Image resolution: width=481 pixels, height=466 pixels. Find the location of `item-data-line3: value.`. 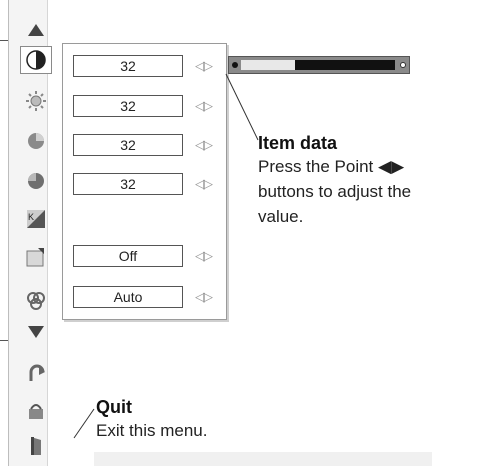

item-data-line3: value. is located at coordinates (281, 216).